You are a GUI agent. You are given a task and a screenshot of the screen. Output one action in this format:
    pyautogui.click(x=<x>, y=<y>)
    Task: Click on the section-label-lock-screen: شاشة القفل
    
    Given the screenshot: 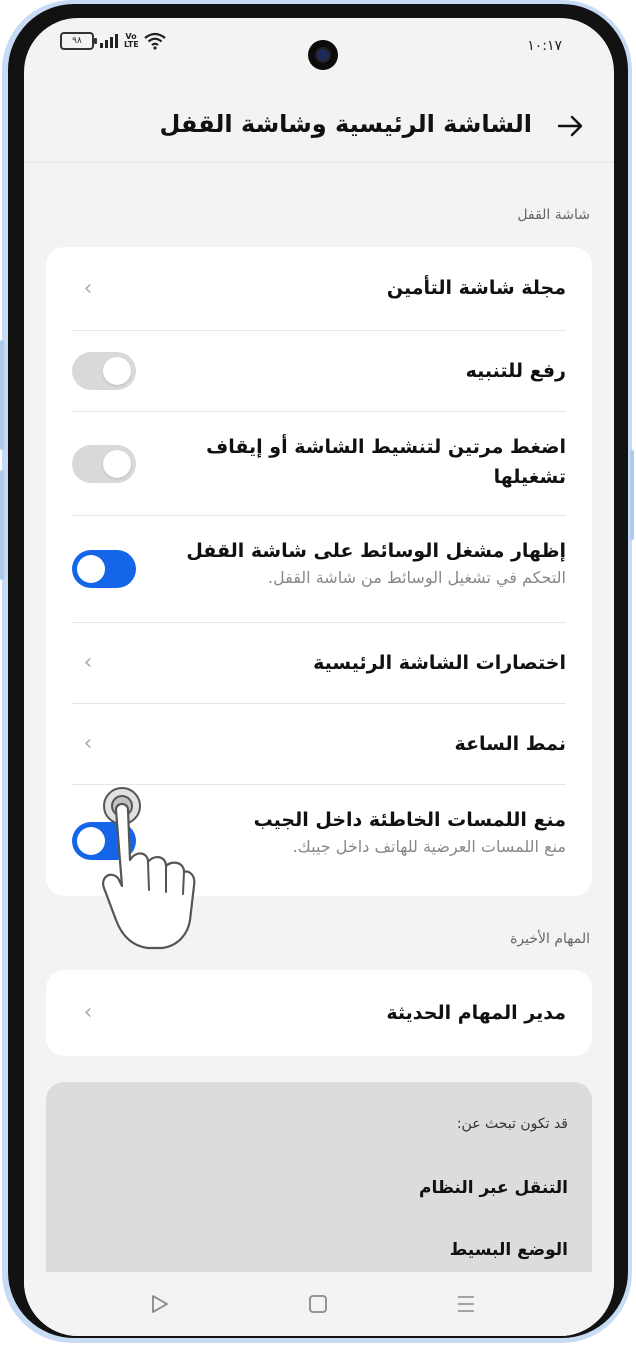 What is the action you would take?
    pyautogui.click(x=553, y=215)
    